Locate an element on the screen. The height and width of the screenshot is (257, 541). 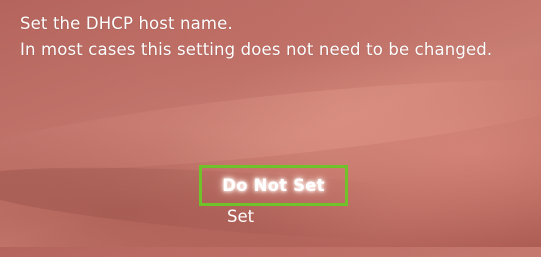
option-set-label: Set is located at coordinates (241, 216).